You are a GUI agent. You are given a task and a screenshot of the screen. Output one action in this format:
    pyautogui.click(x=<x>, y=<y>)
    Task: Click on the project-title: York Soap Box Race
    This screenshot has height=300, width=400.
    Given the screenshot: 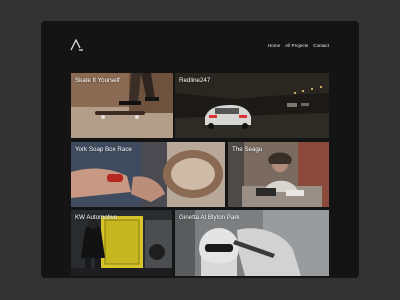 What is the action you would take?
    pyautogui.click(x=103, y=149)
    